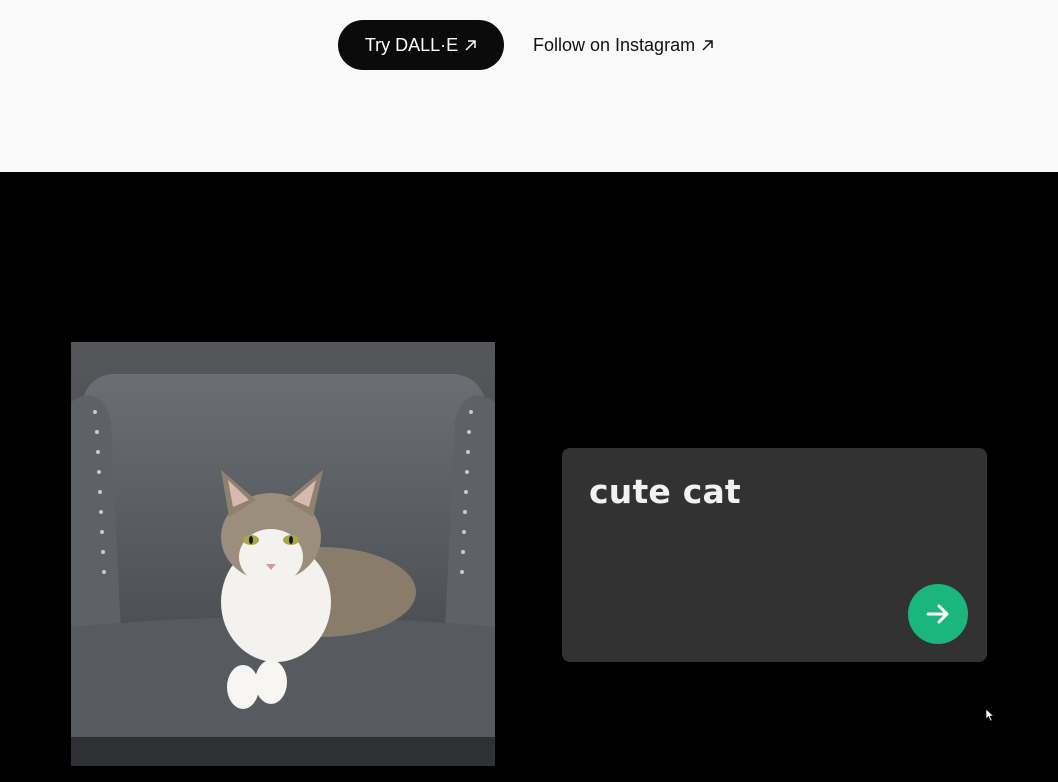 The image size is (1058, 782). Describe the element at coordinates (411, 44) in the screenshot. I see `try-dalle-label: Try DALL·E` at that location.